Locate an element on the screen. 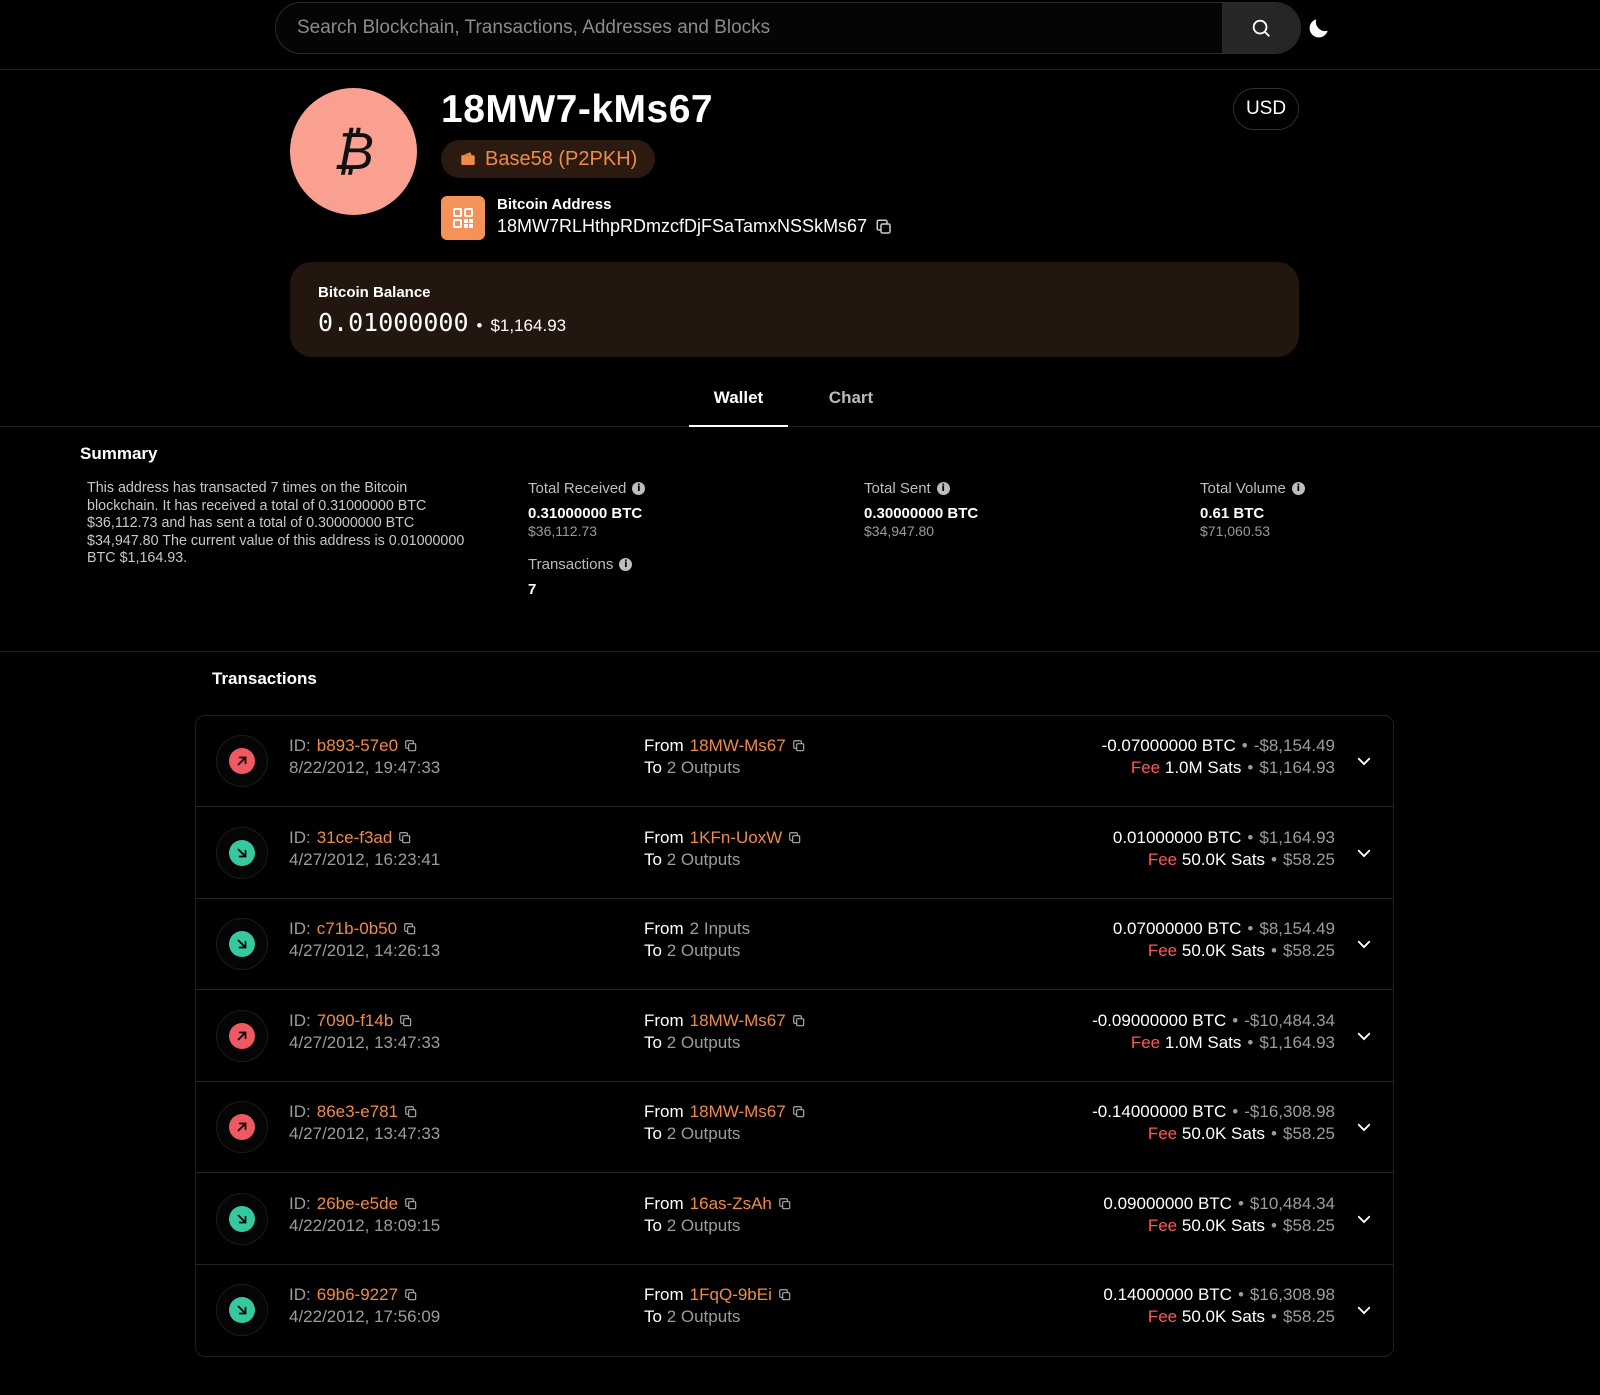 The image size is (1600, 1395). tab-chart: Chart is located at coordinates (851, 398).